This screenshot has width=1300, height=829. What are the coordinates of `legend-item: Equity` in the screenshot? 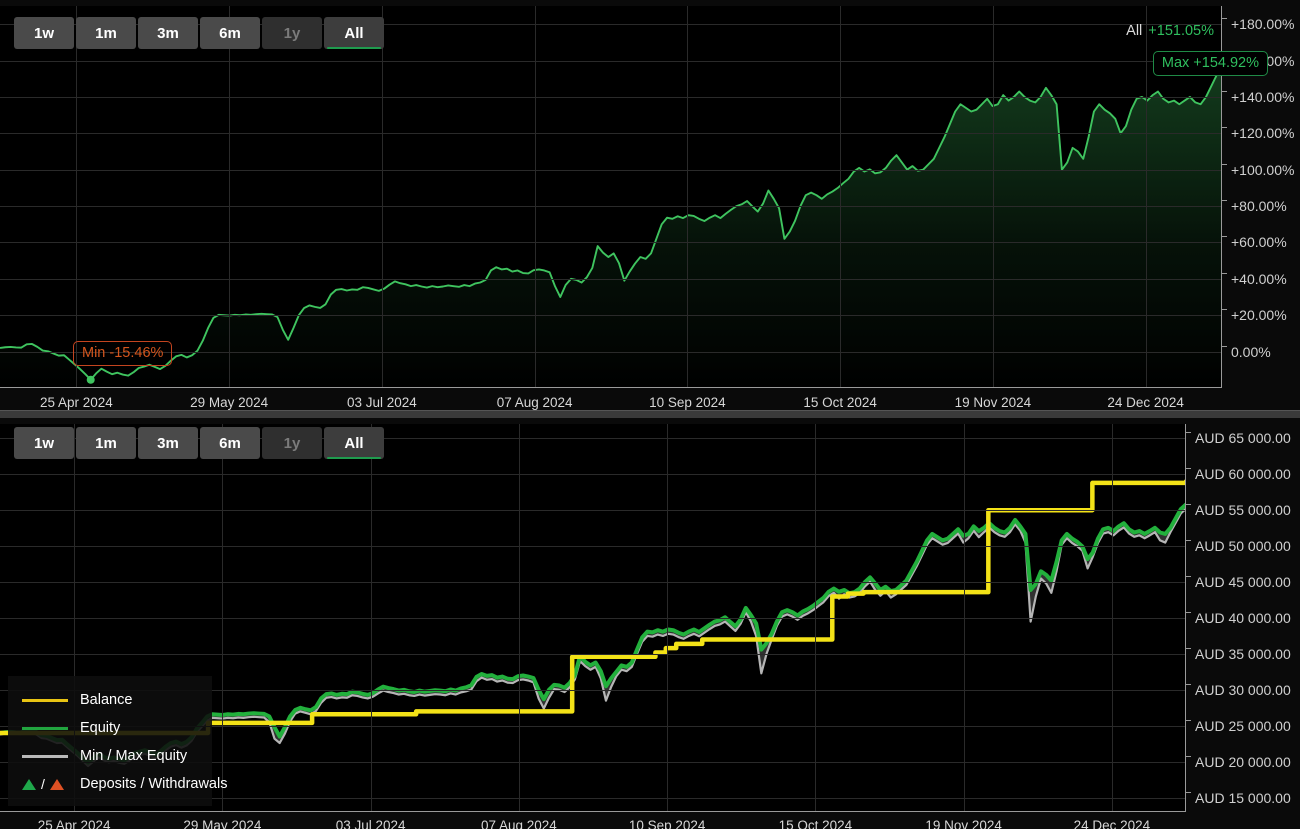 It's located at (110, 728).